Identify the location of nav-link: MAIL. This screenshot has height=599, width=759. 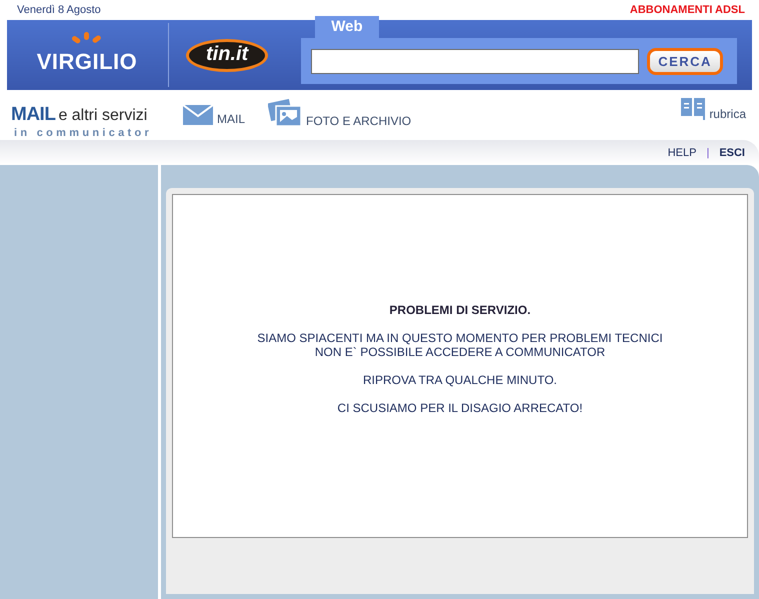
(231, 119).